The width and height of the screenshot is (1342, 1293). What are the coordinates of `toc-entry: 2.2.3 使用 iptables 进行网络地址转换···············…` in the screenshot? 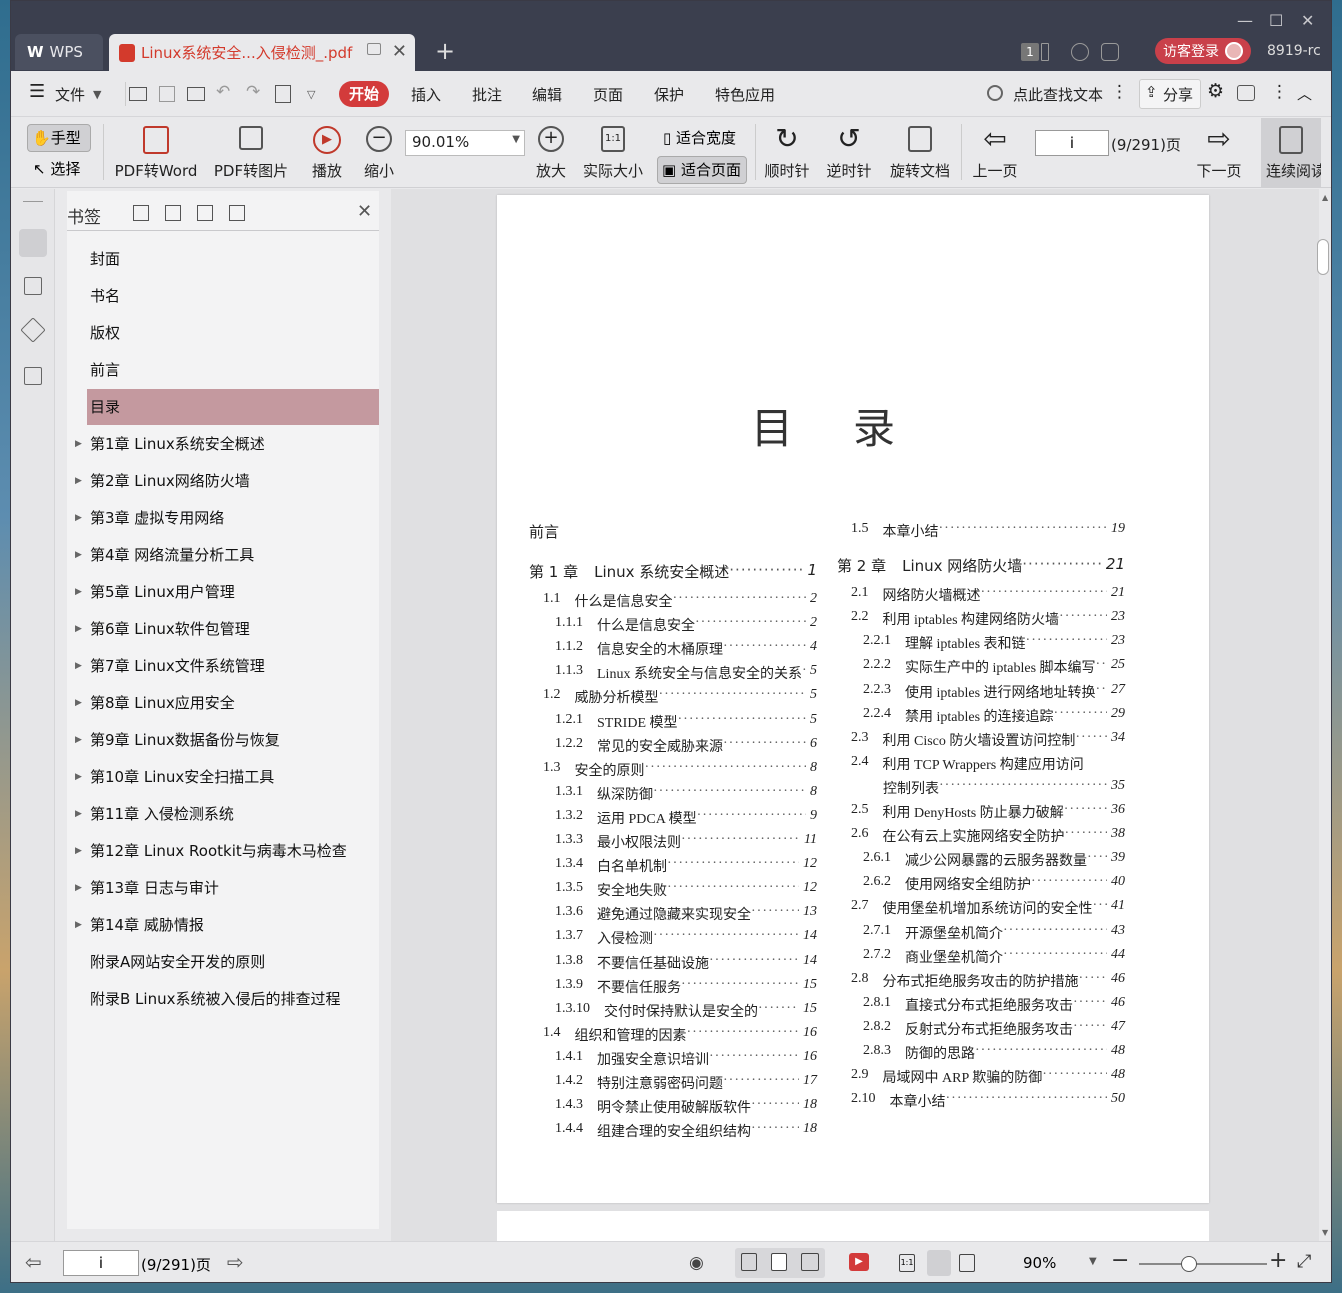 It's located at (994, 692).